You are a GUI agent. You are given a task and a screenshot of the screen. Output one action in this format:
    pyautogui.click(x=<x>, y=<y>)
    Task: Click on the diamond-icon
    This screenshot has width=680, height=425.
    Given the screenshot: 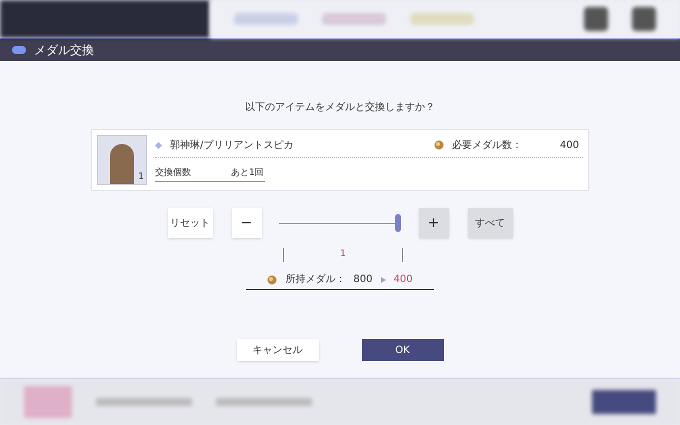 What is the action you would take?
    pyautogui.click(x=158, y=145)
    